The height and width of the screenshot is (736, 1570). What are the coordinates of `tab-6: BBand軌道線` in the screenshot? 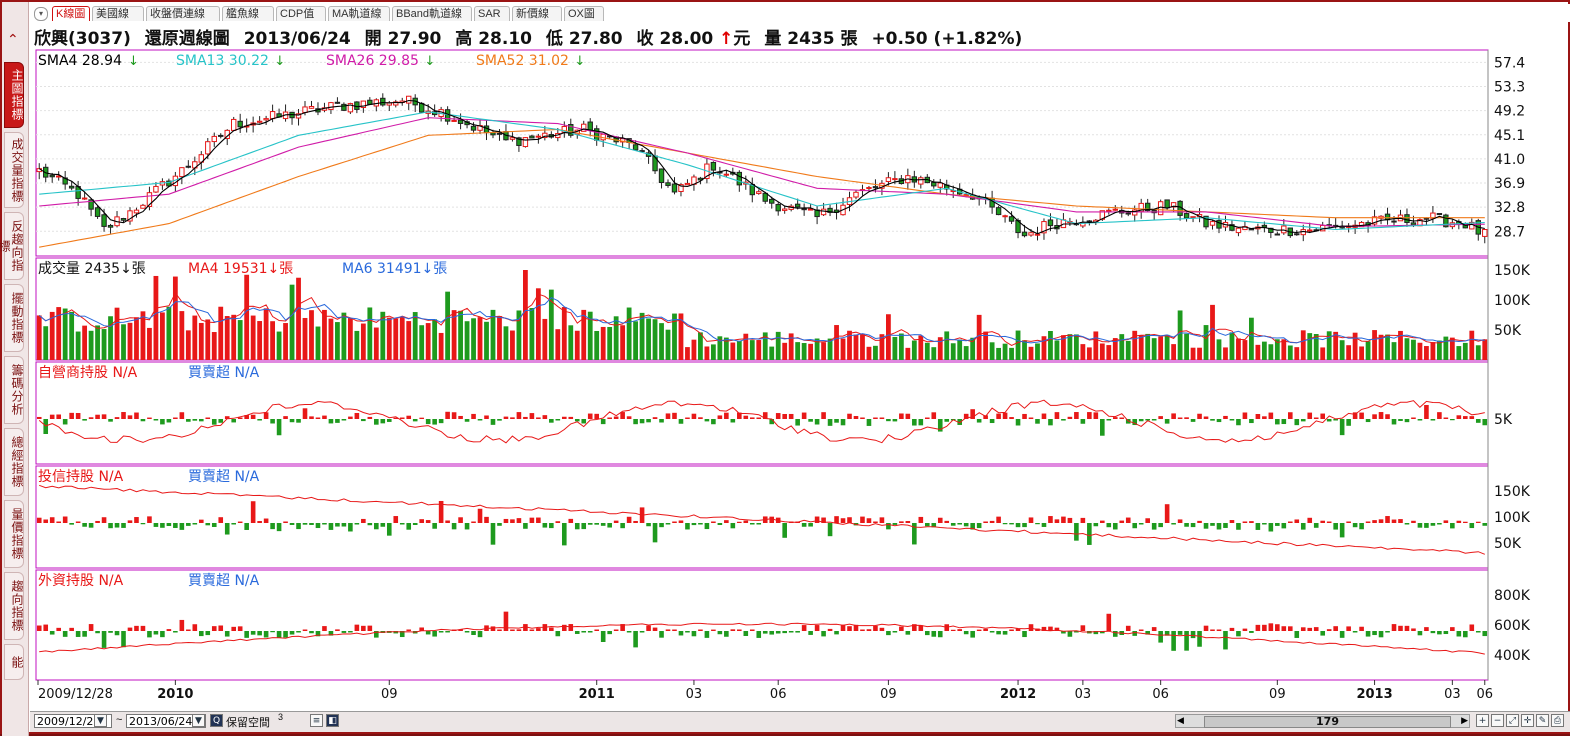 It's located at (432, 13).